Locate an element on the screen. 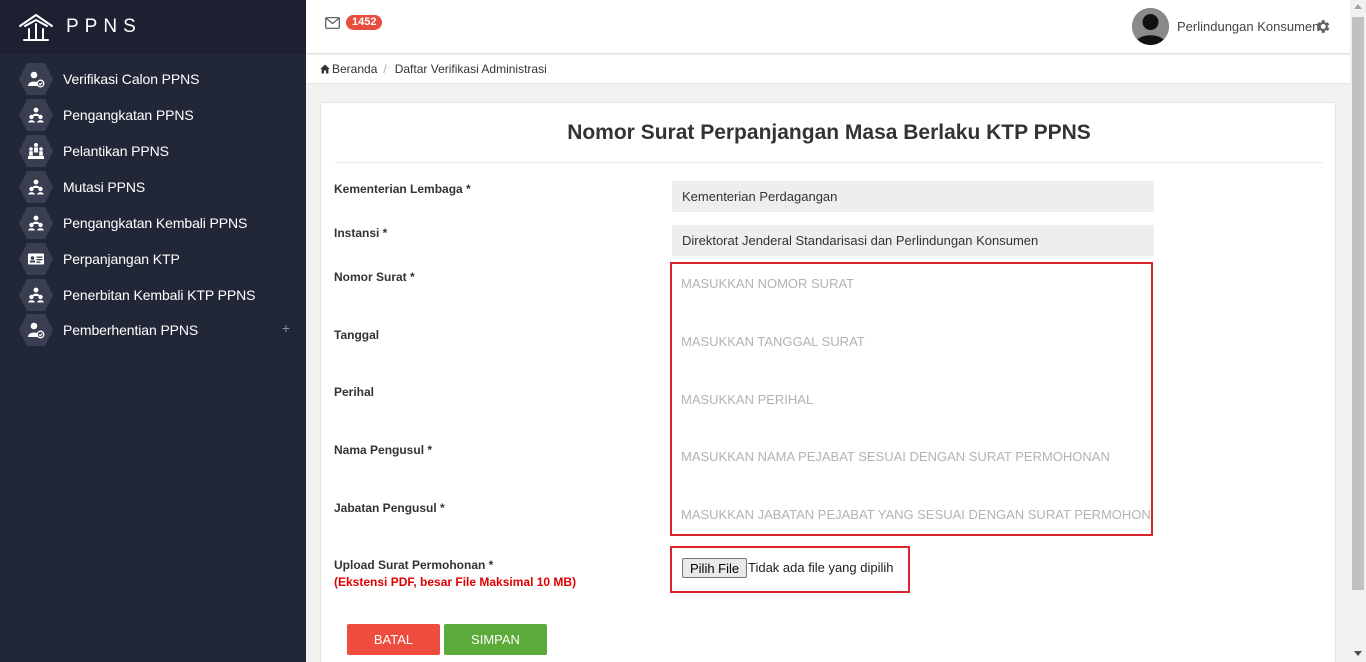 This screenshot has width=1366, height=662. sidebar-item-pengangkatan-ppns: Pengangkatan PPNS is located at coordinates (153, 115).